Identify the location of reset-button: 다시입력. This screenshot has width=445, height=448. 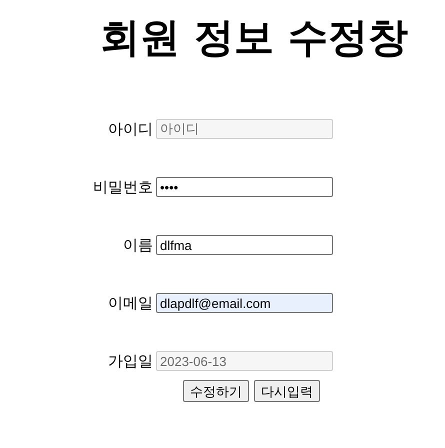
(287, 391).